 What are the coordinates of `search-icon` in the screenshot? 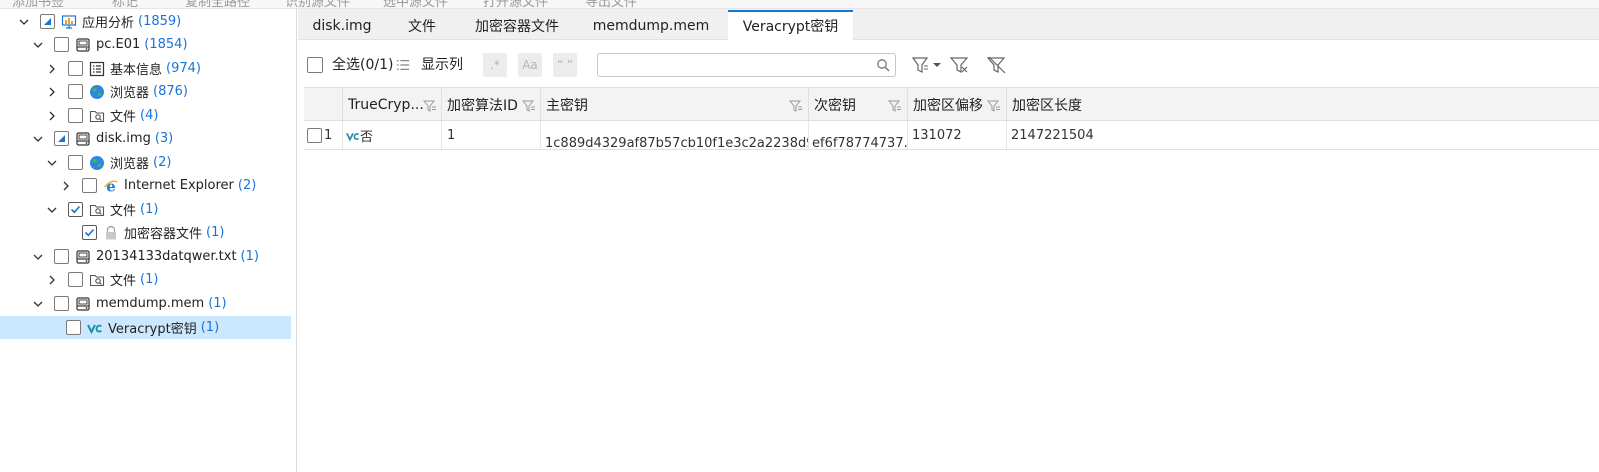 It's located at (883, 65).